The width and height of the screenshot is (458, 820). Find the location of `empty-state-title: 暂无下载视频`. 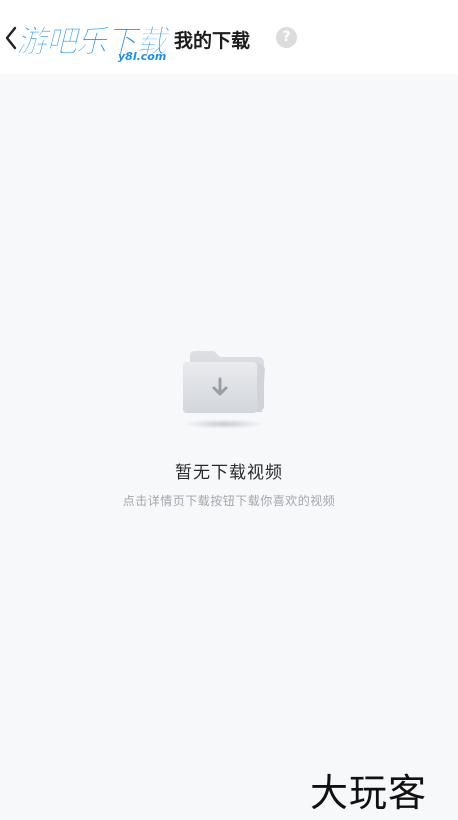

empty-state-title: 暂无下载视频 is located at coordinates (229, 473).